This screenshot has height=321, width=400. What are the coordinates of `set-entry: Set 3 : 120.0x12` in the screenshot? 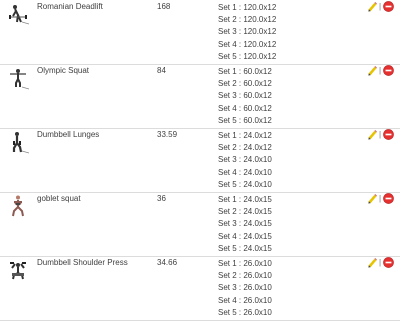 It's located at (247, 32).